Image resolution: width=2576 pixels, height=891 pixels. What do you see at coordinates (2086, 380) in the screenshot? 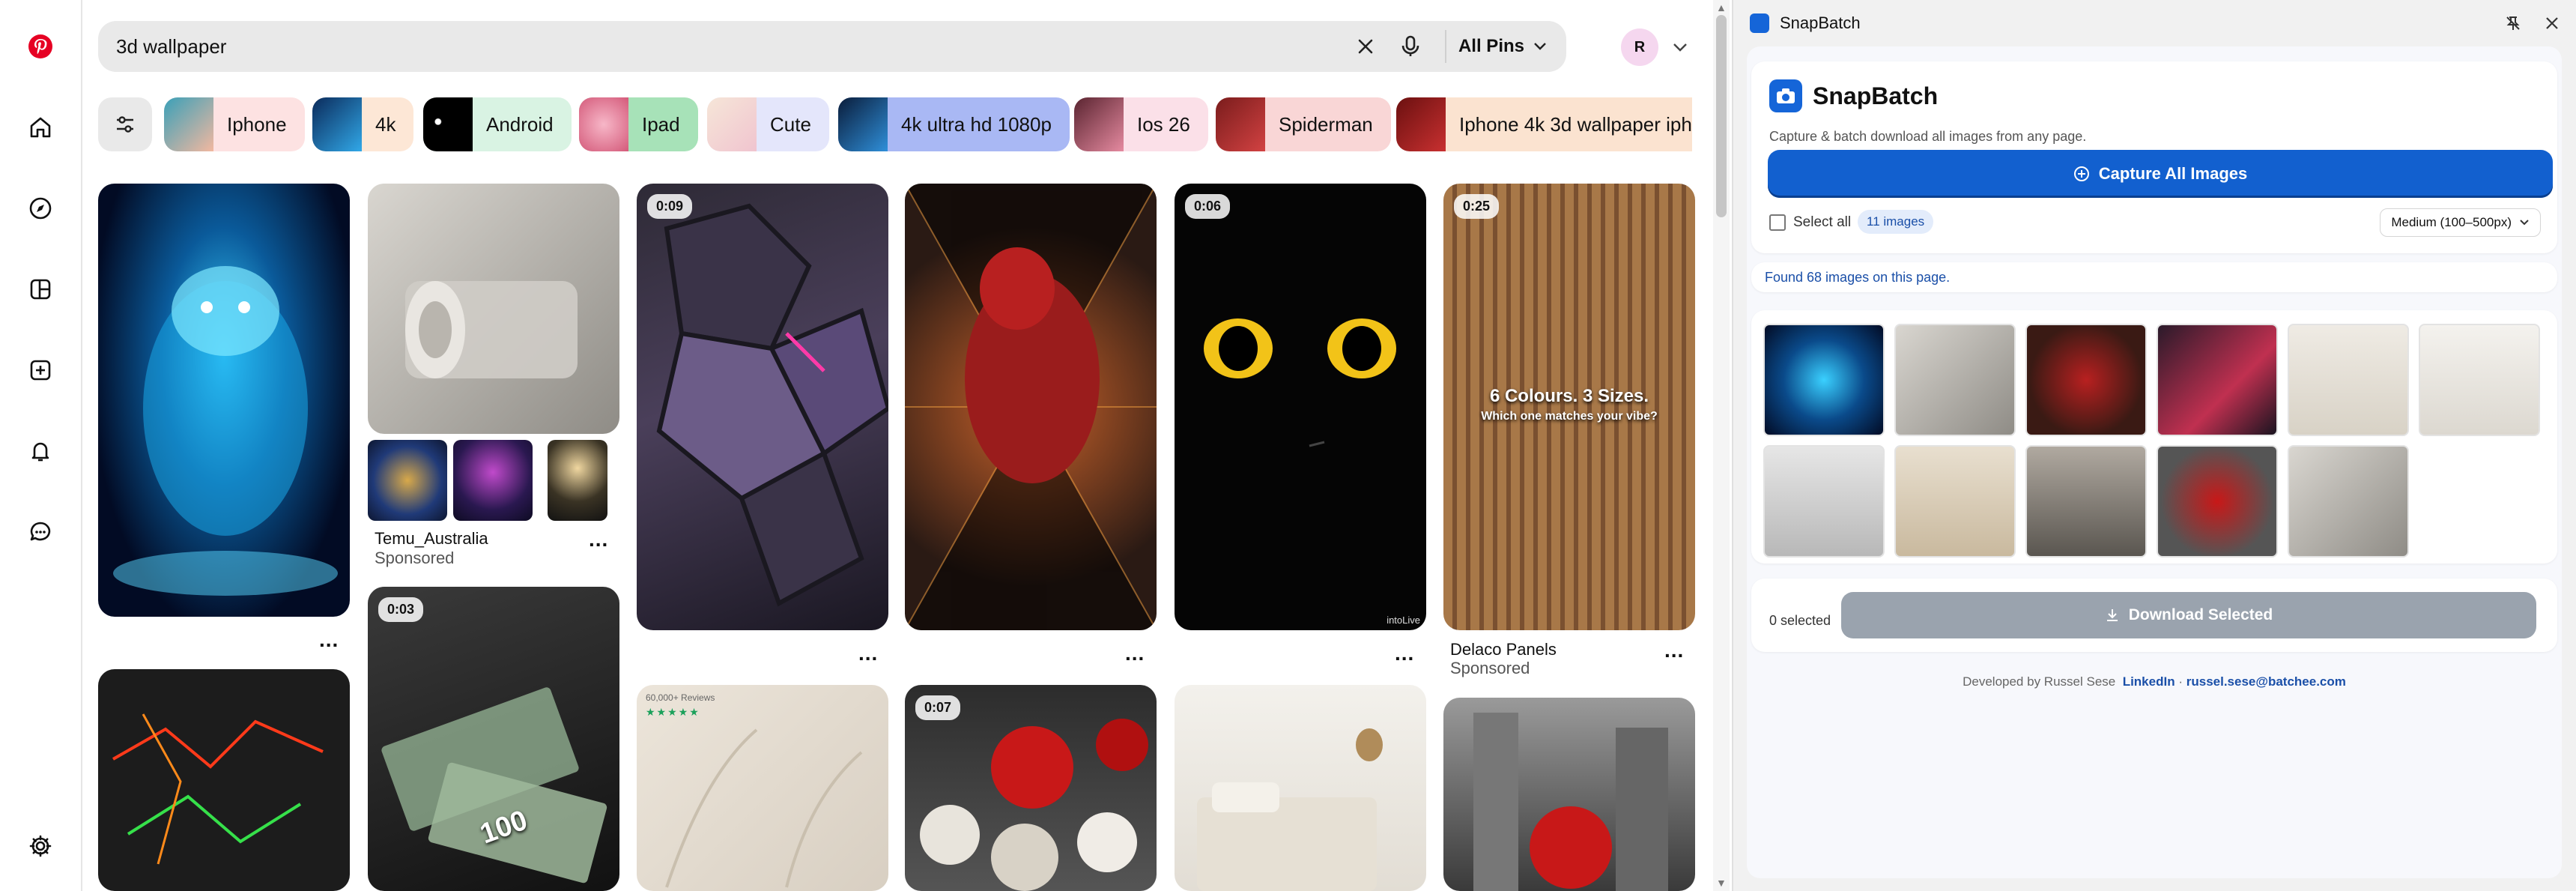
I see `thumbnail-spiderman` at bounding box center [2086, 380].